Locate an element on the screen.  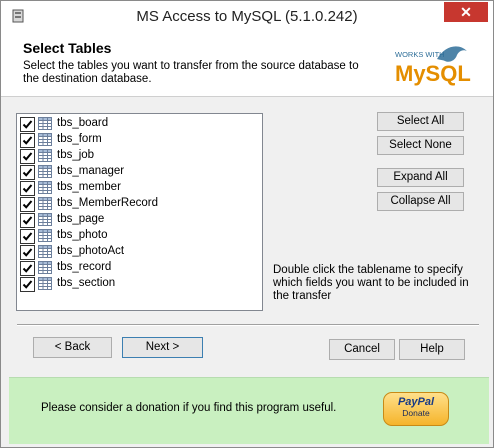
select-none-button: Select None is located at coordinates (420, 145).